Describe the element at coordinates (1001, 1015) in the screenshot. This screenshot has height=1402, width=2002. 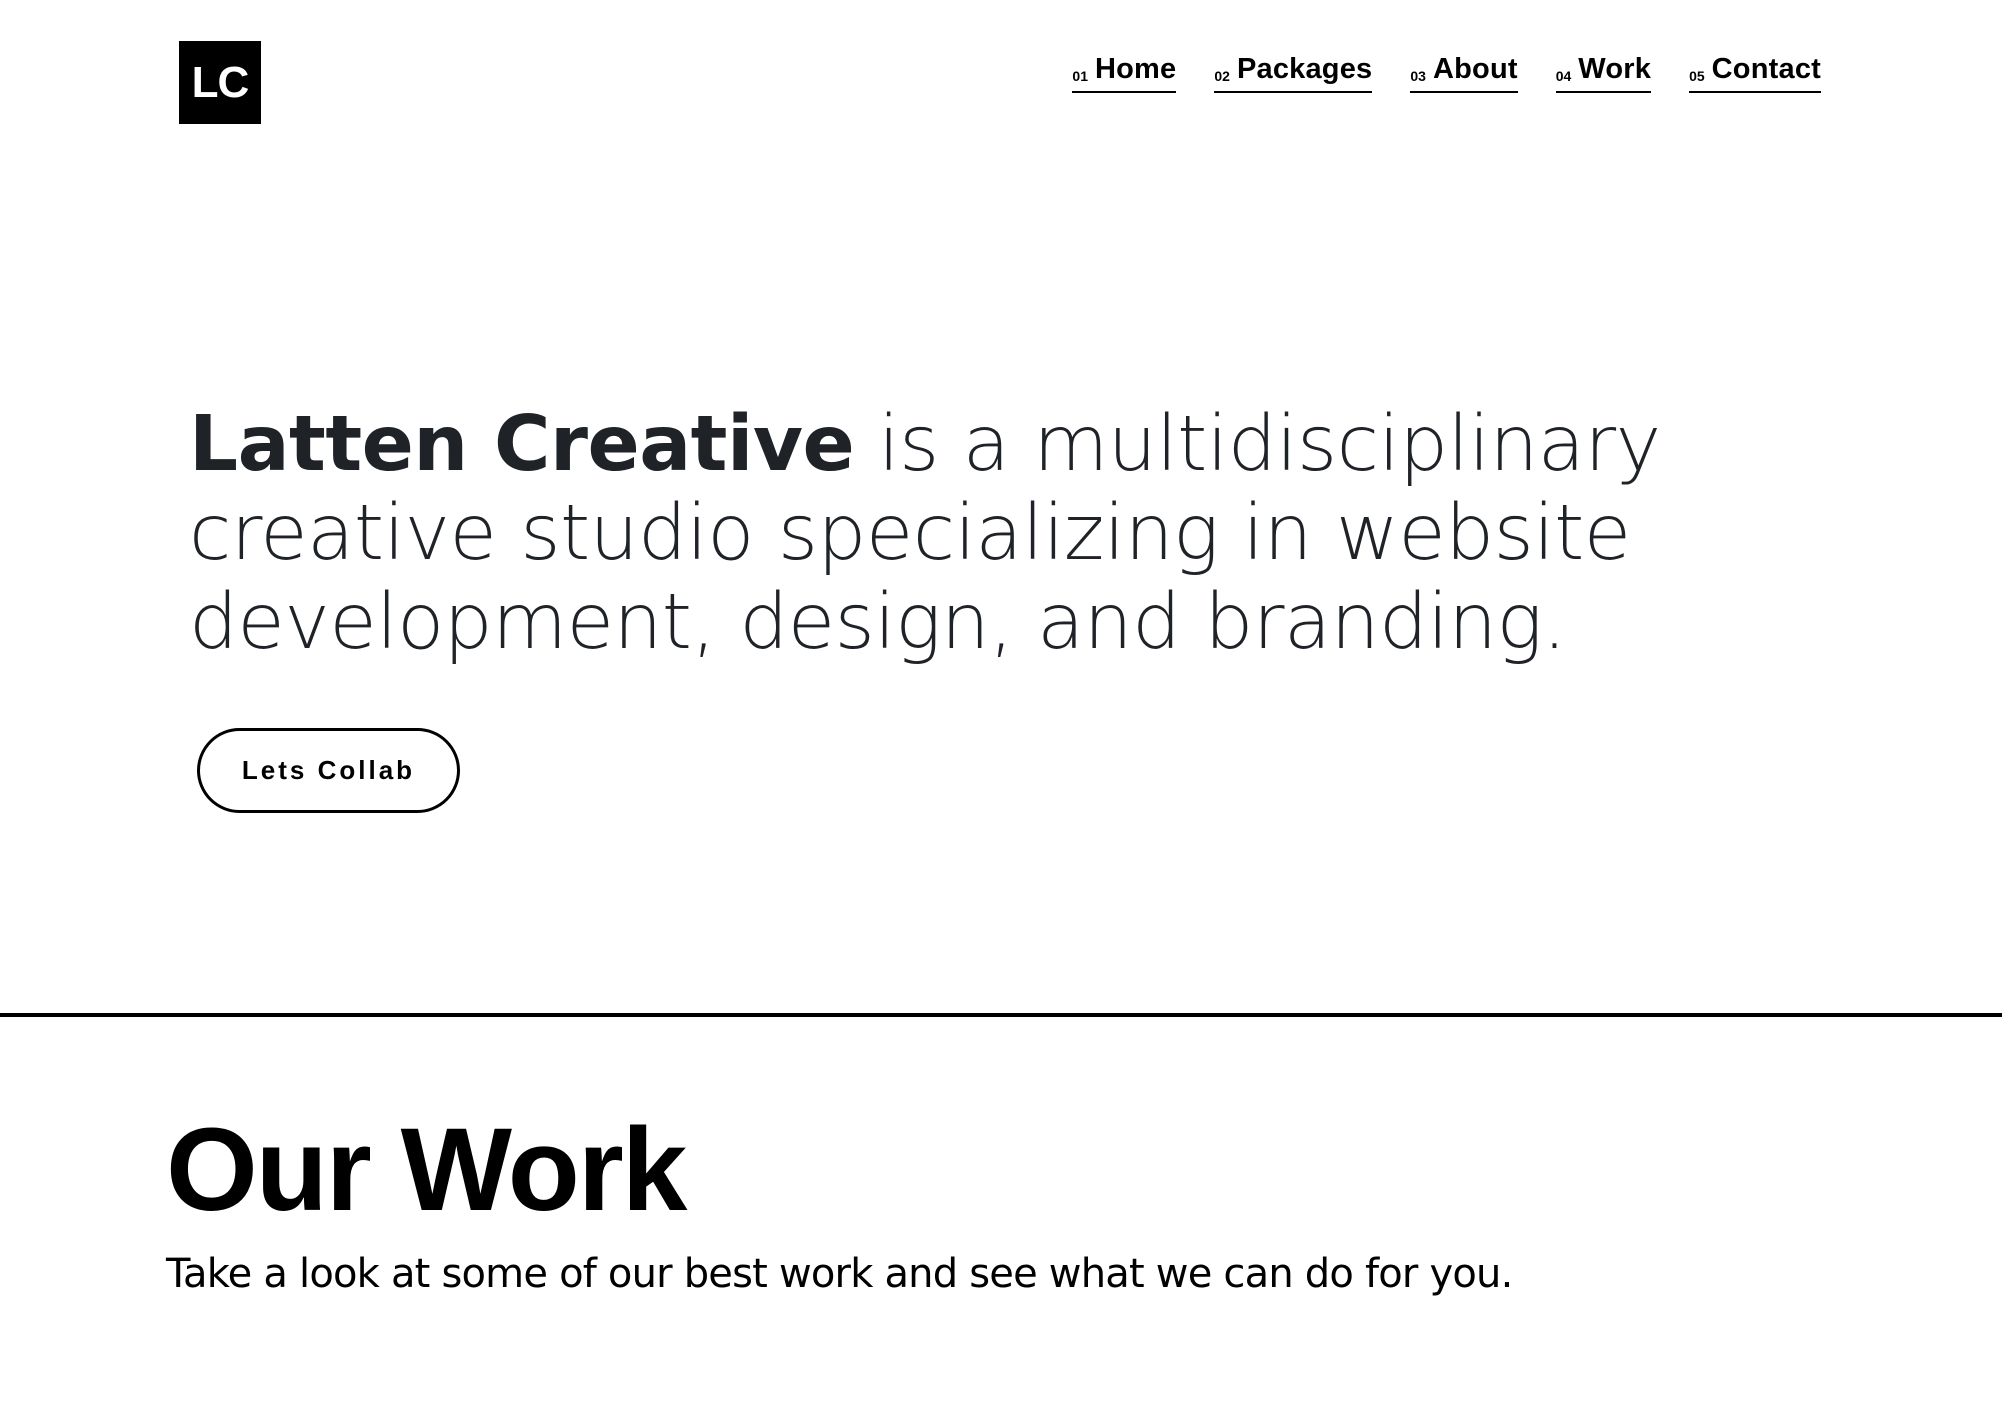
I see `section-divider` at that location.